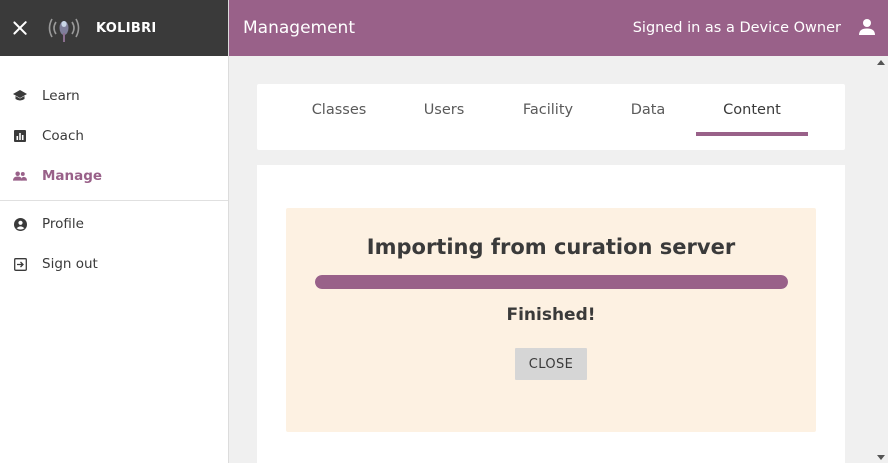 The width and height of the screenshot is (888, 463). Describe the element at coordinates (548, 110) in the screenshot. I see `tab-facility: Facility` at that location.